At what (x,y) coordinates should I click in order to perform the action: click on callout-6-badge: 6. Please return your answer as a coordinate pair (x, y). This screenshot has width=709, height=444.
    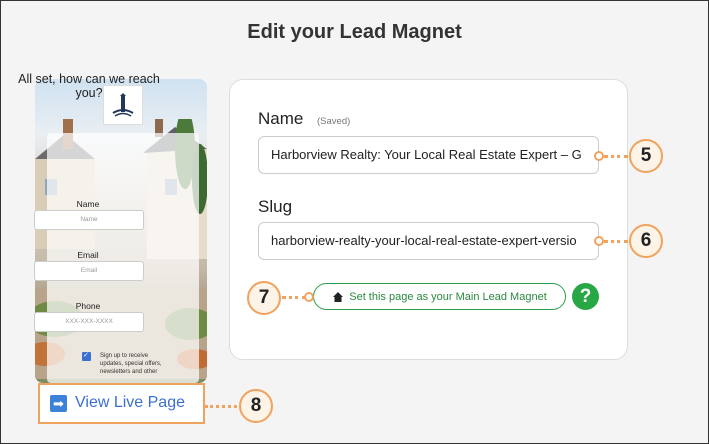
    Looking at the image, I should click on (646, 241).